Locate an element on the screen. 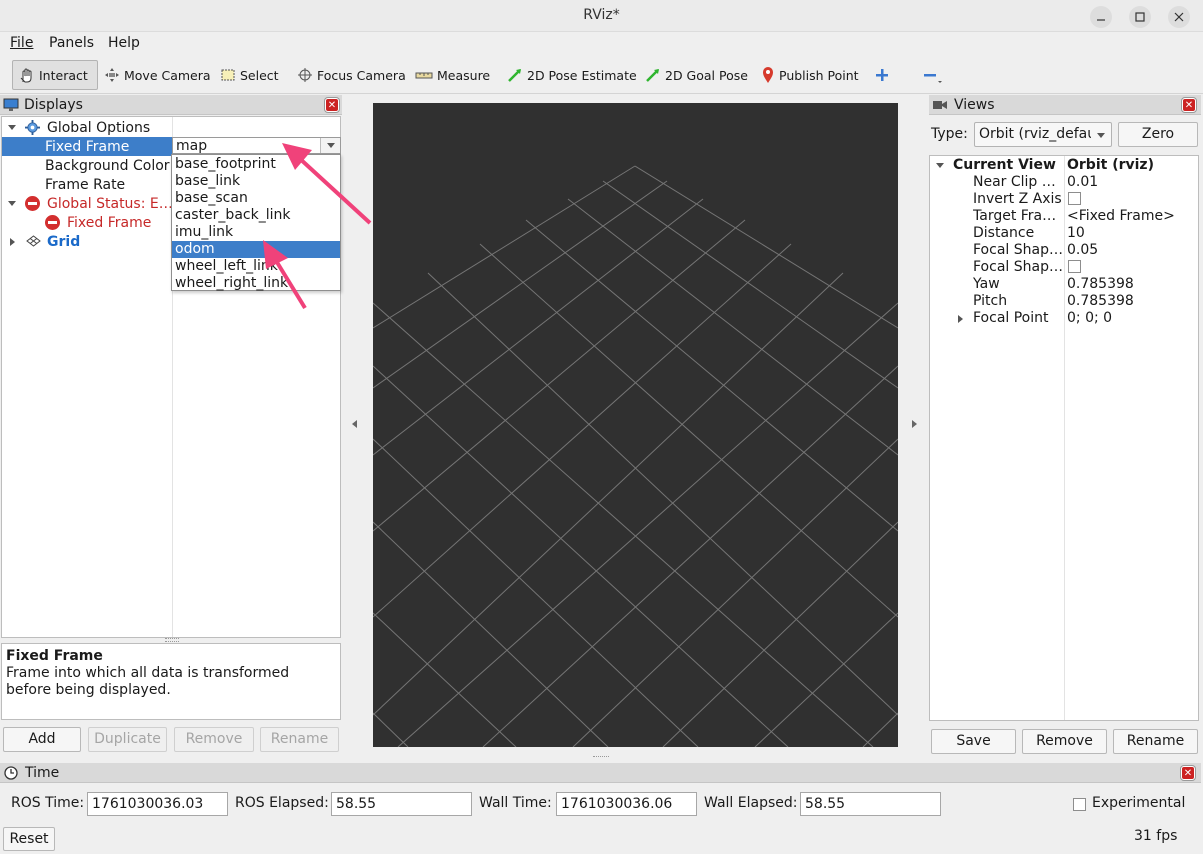 The height and width of the screenshot is (854, 1203). ruler-icon is located at coordinates (424, 75).